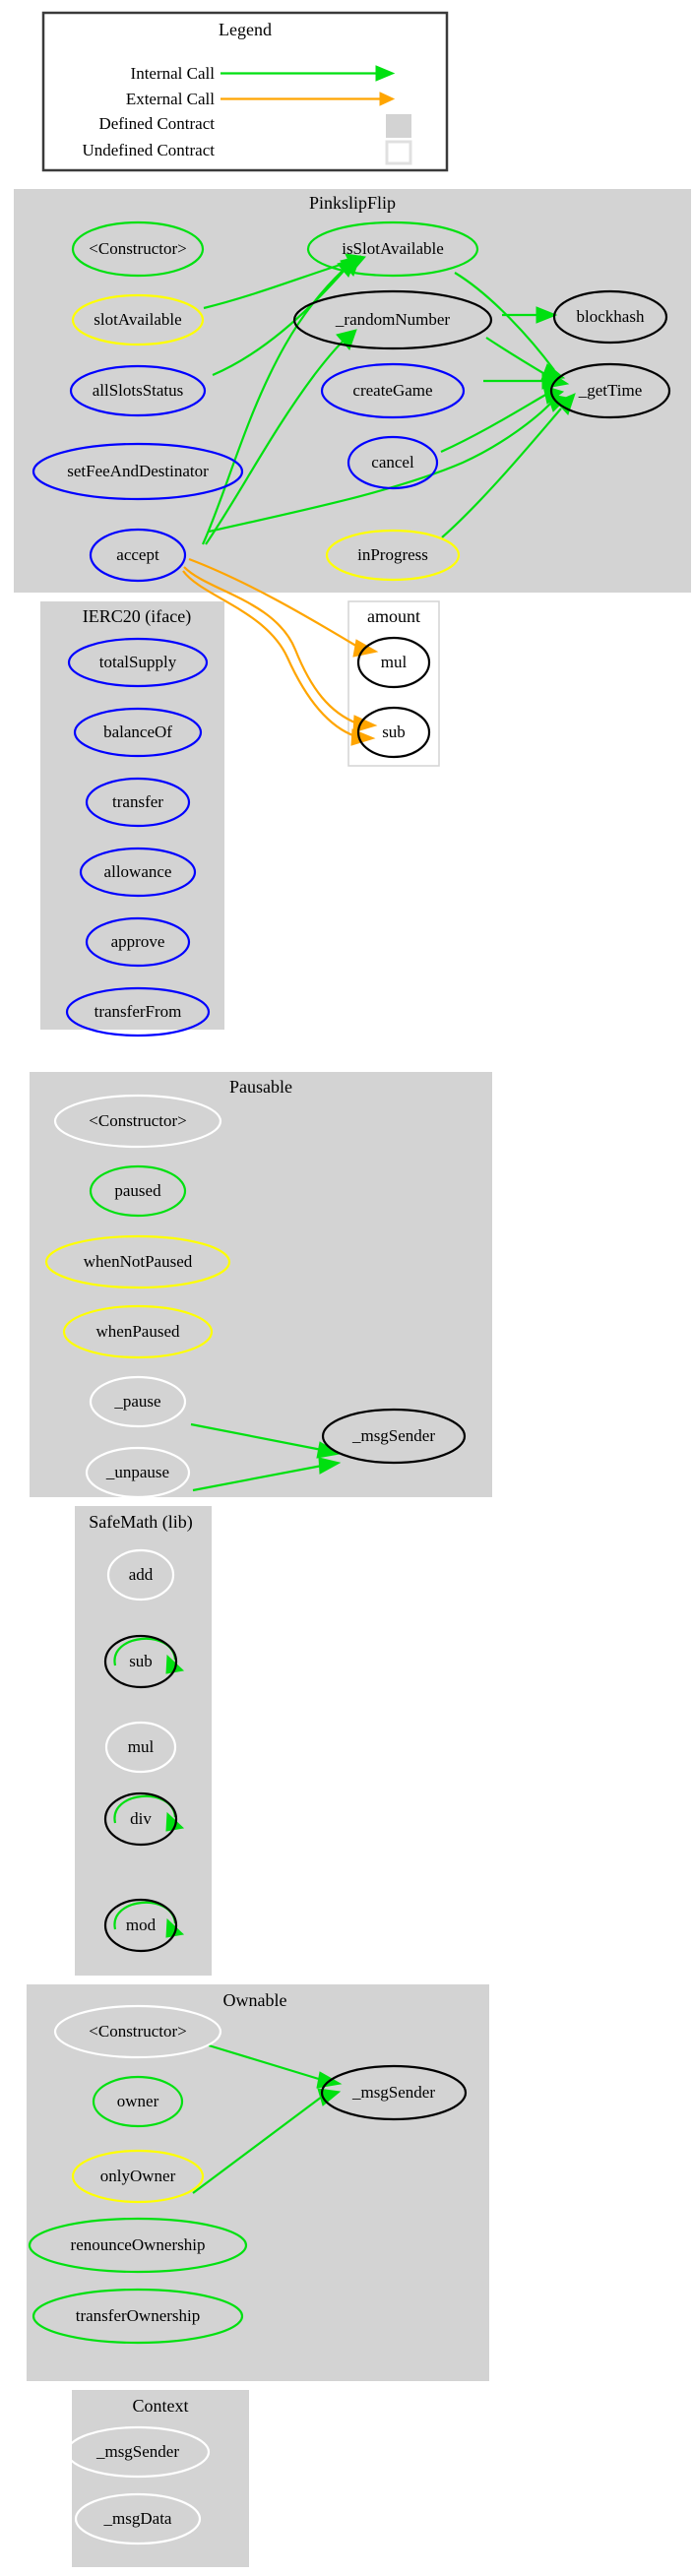  What do you see at coordinates (138, 1331) in the screenshot?
I see `node-label: whenPaused` at bounding box center [138, 1331].